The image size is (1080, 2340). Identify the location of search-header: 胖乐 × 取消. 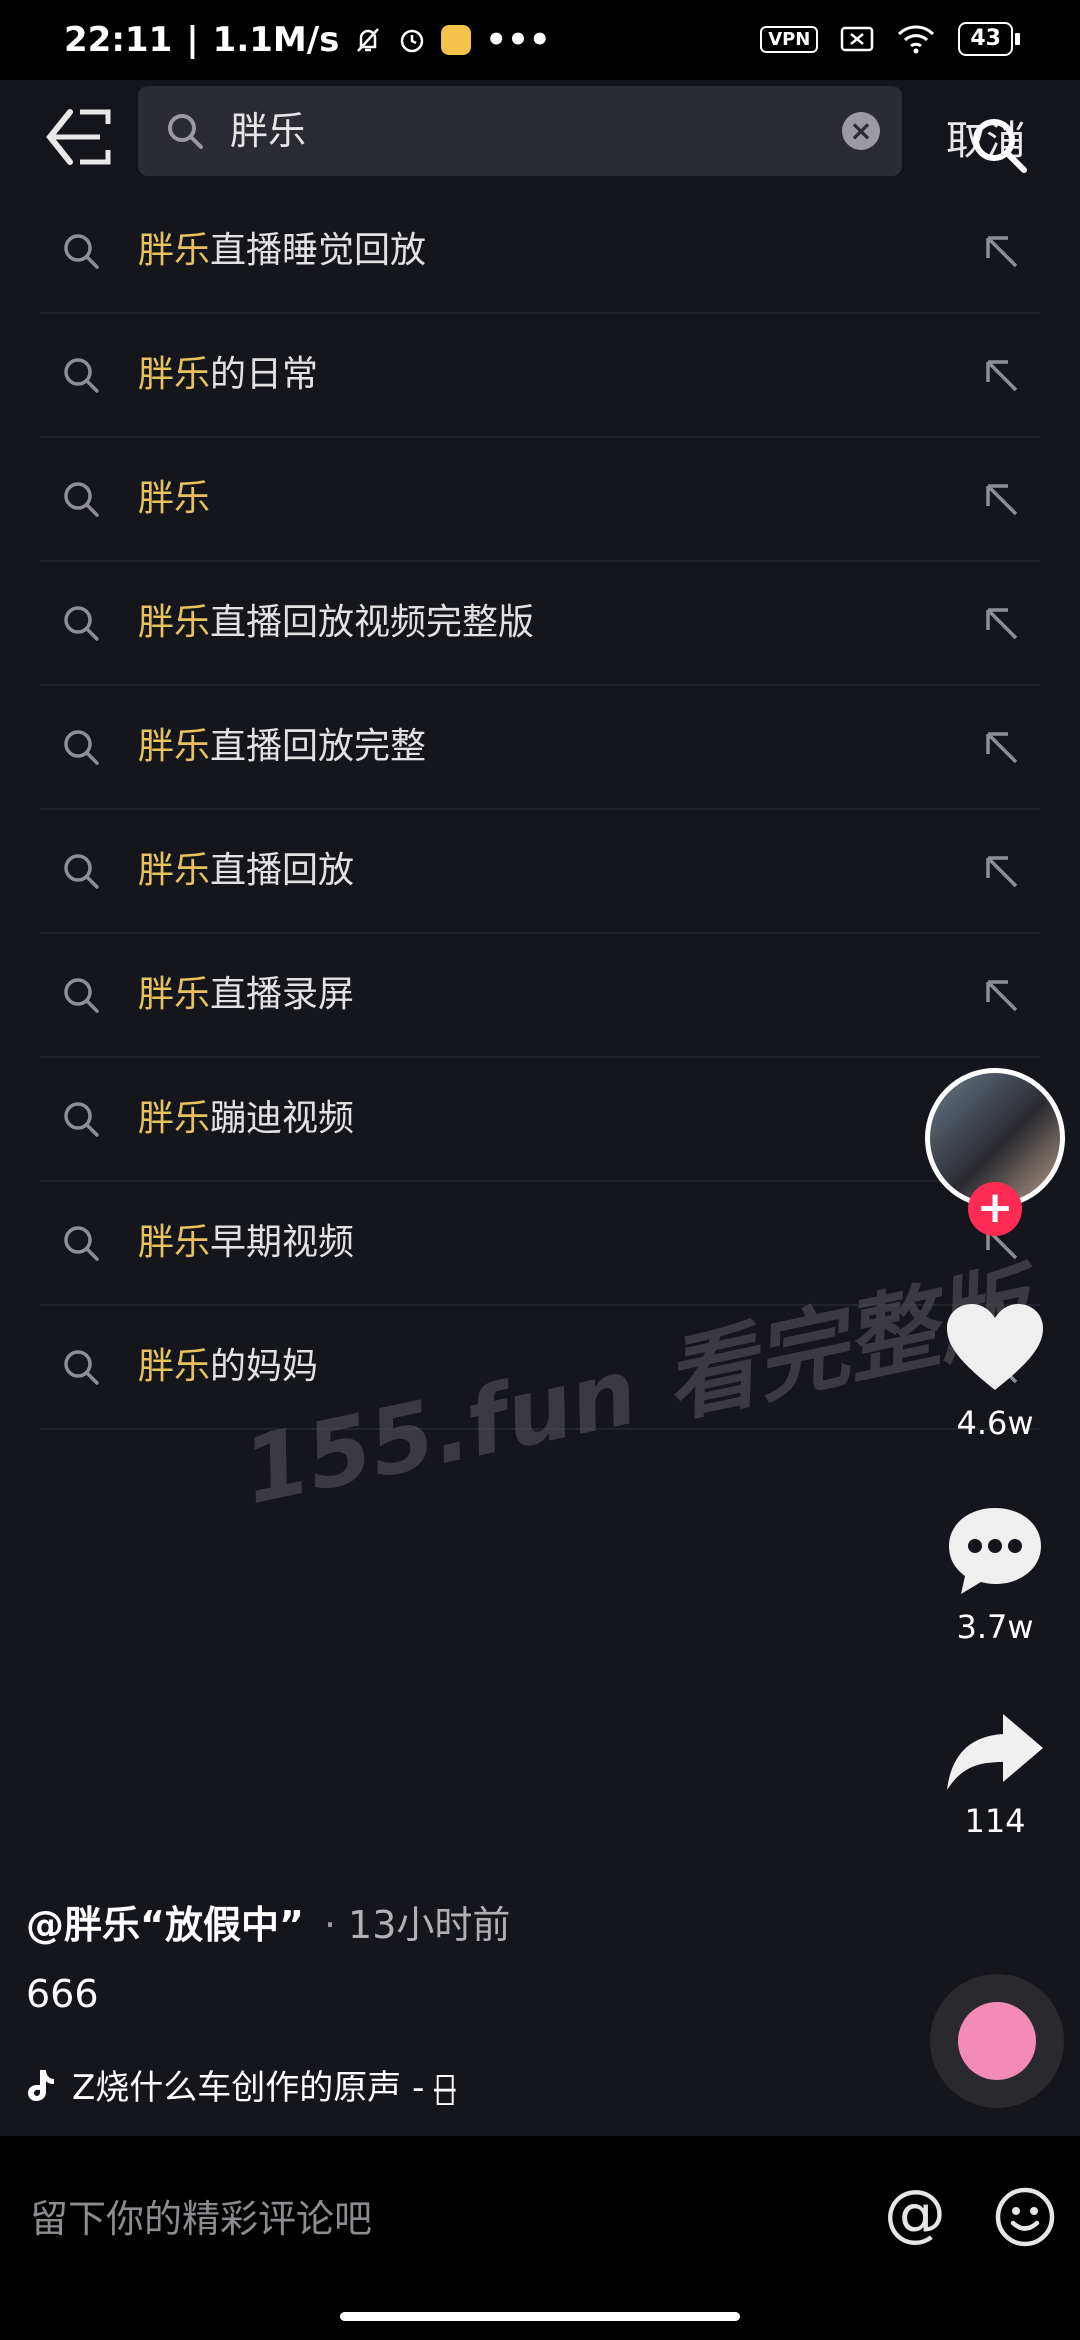
(540, 135).